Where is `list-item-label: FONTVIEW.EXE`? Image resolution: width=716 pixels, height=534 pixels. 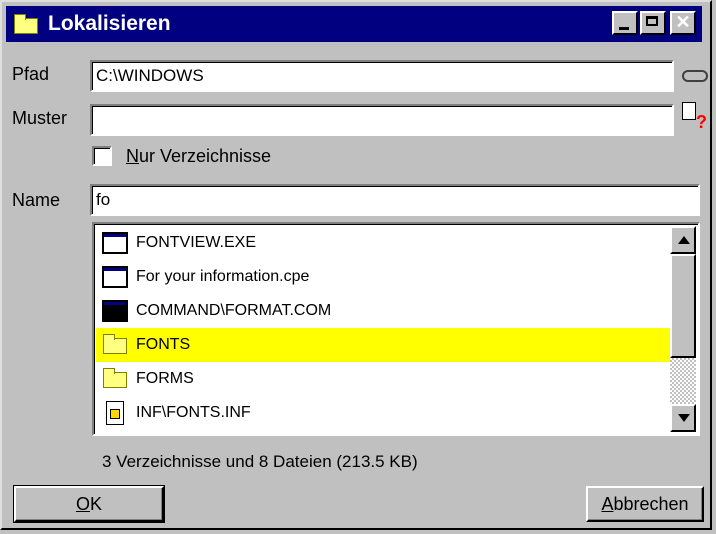 list-item-label: FONTVIEW.EXE is located at coordinates (196, 242).